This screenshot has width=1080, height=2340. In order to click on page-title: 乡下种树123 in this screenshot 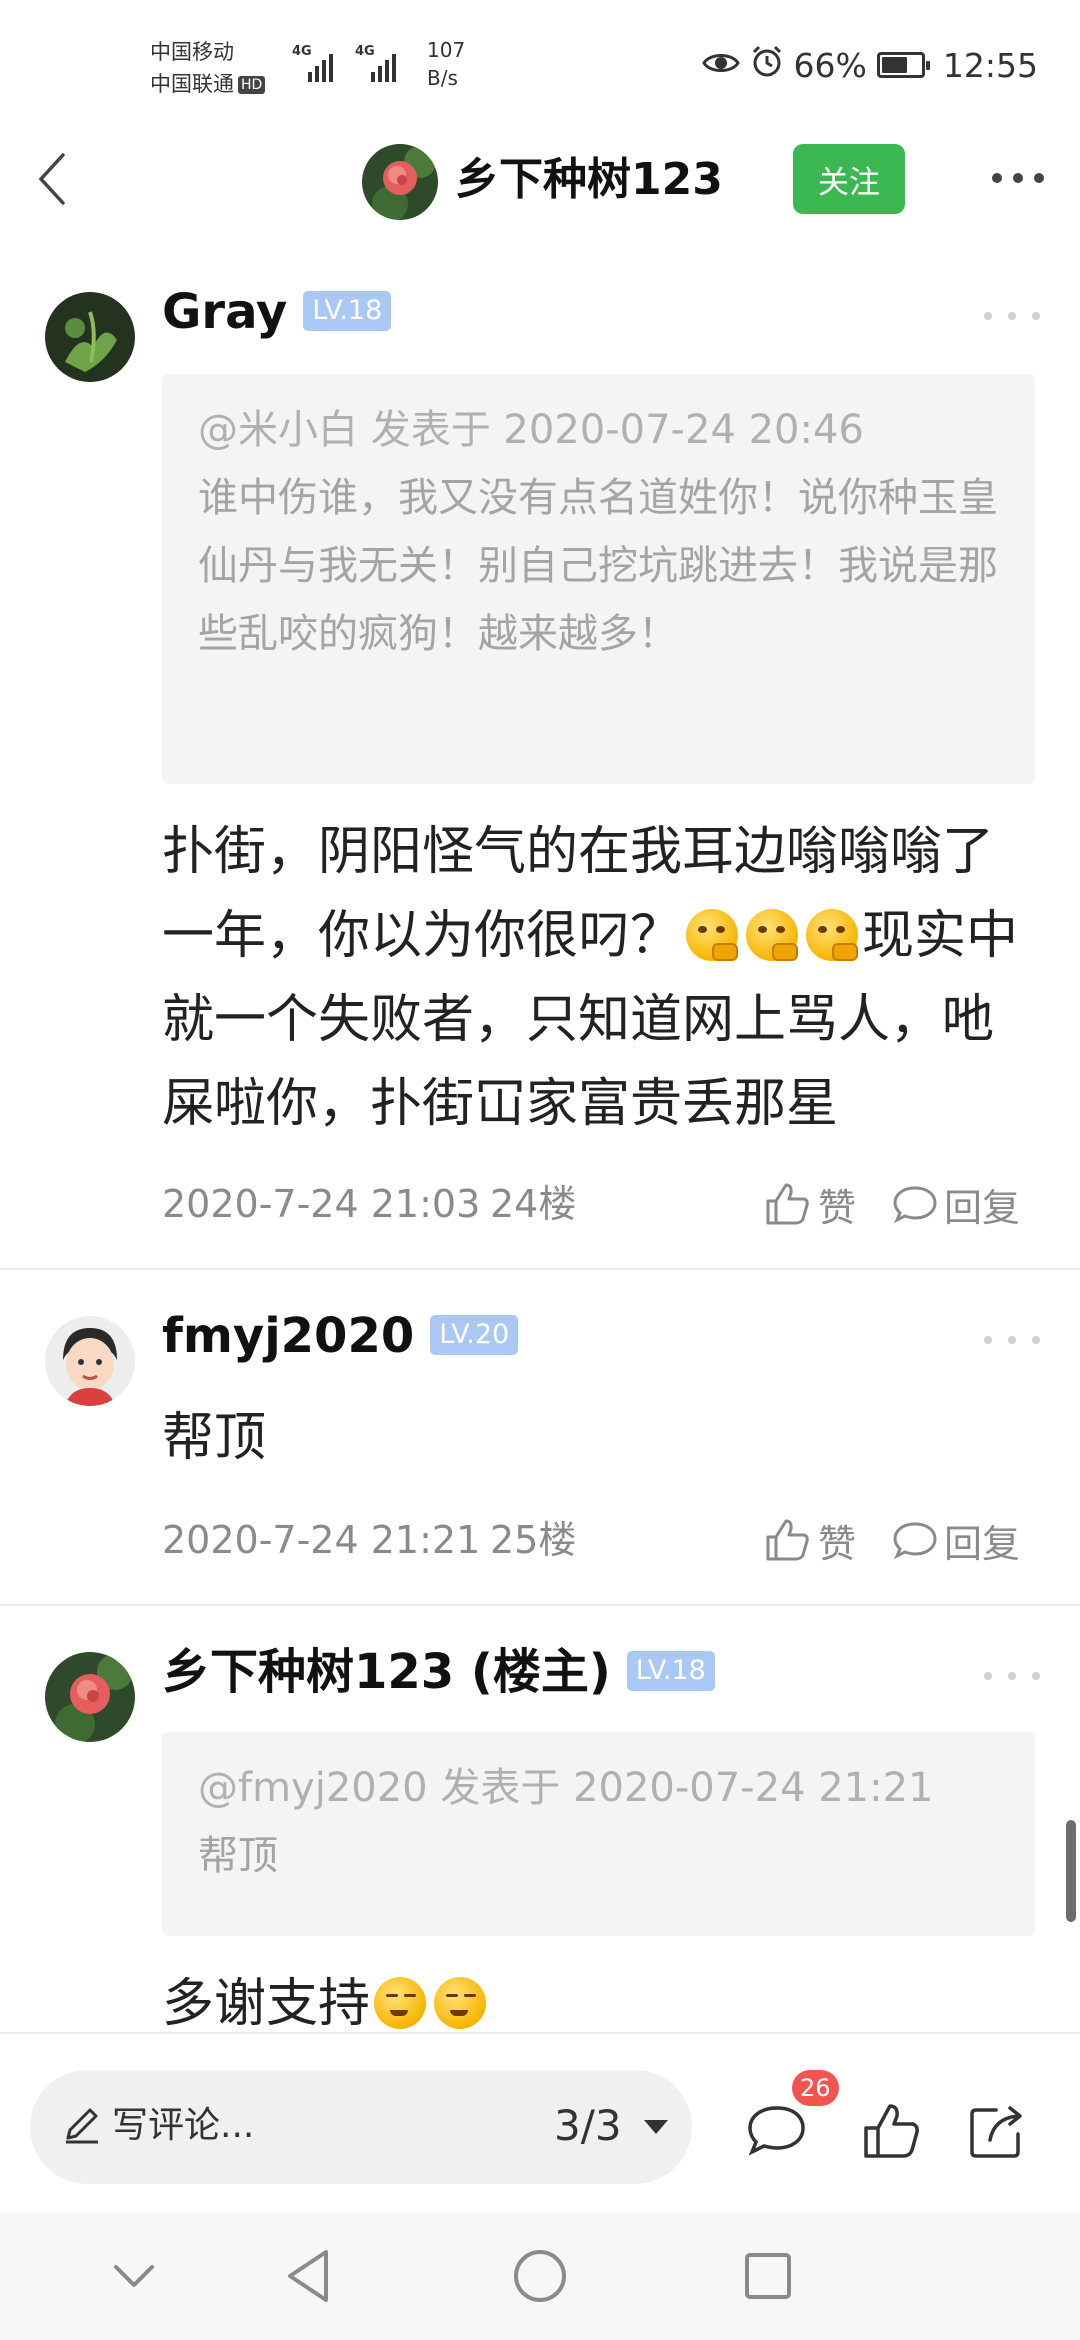, I will do `click(589, 179)`.